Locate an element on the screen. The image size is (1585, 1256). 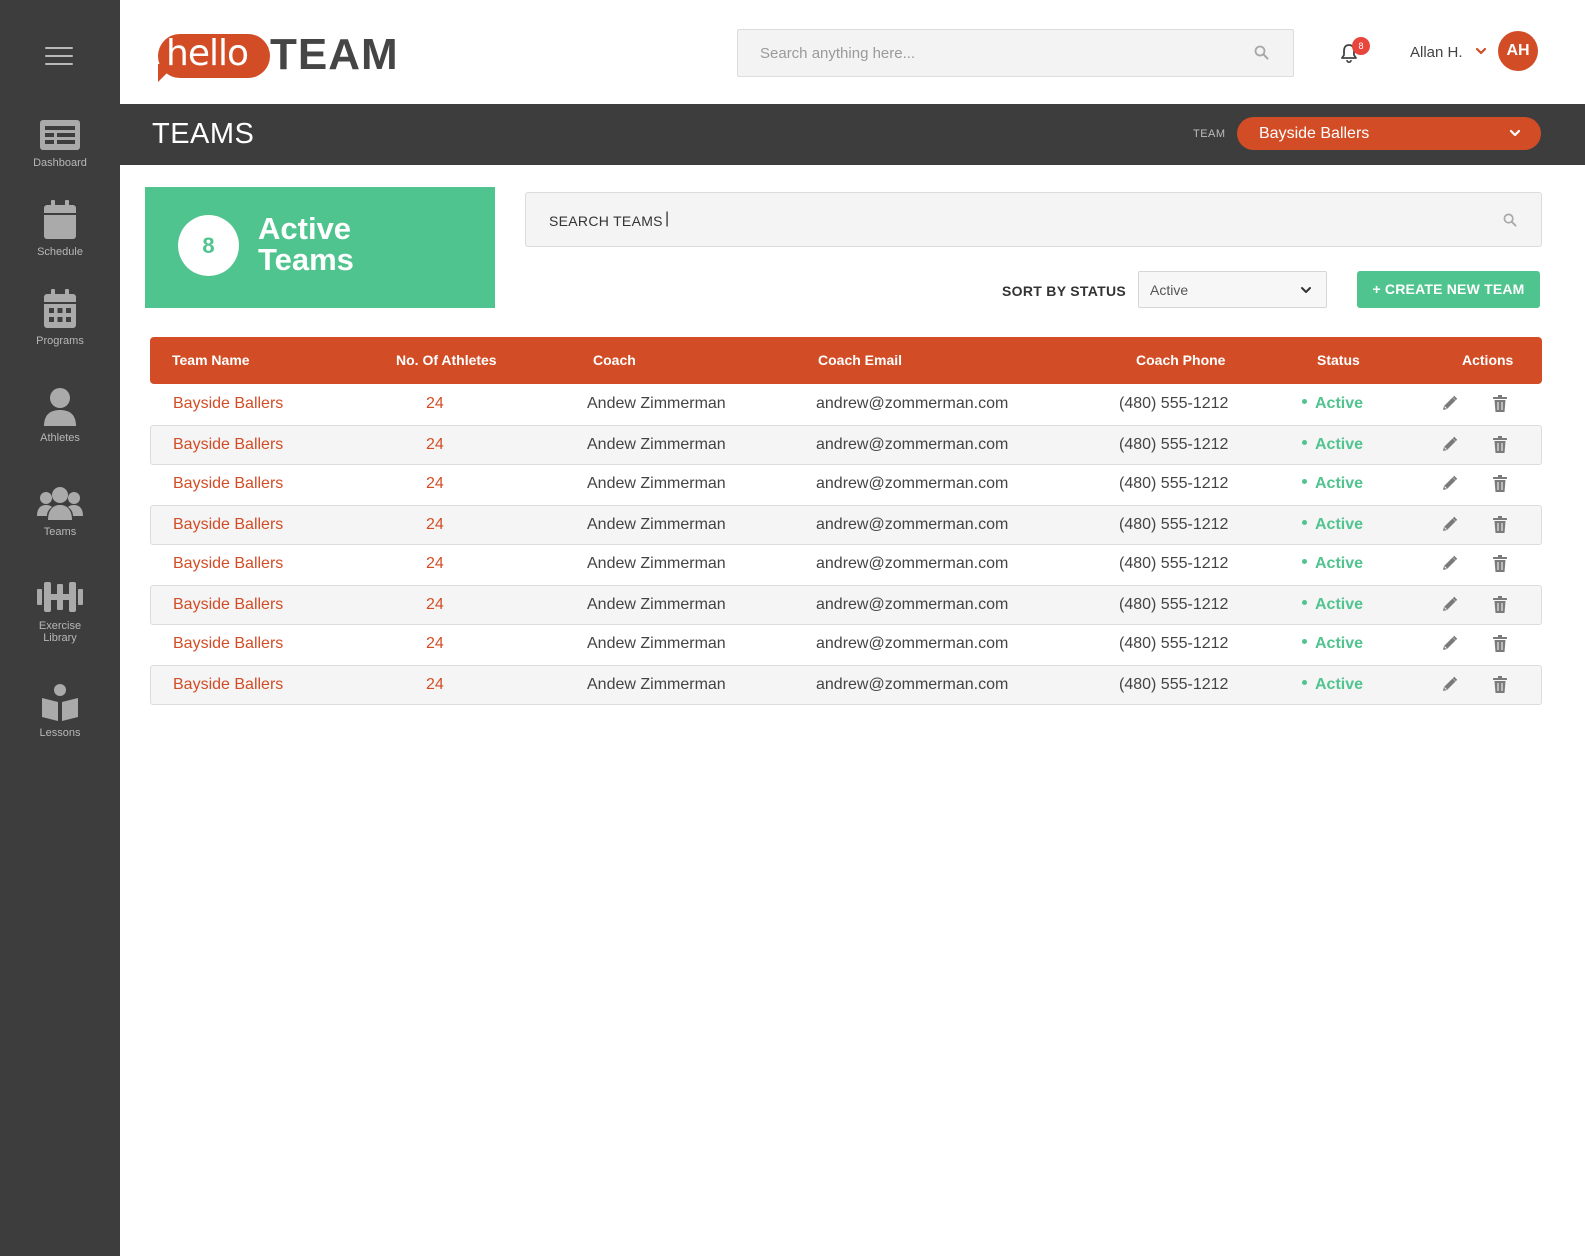
team-selector-label: TEAM is located at coordinates (1209, 134).